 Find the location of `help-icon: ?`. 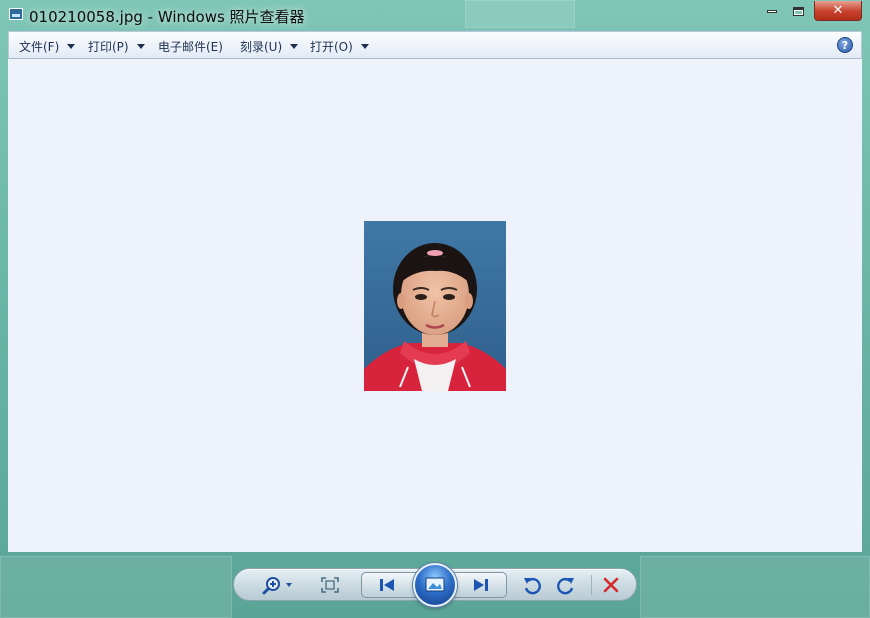

help-icon: ? is located at coordinates (845, 45).